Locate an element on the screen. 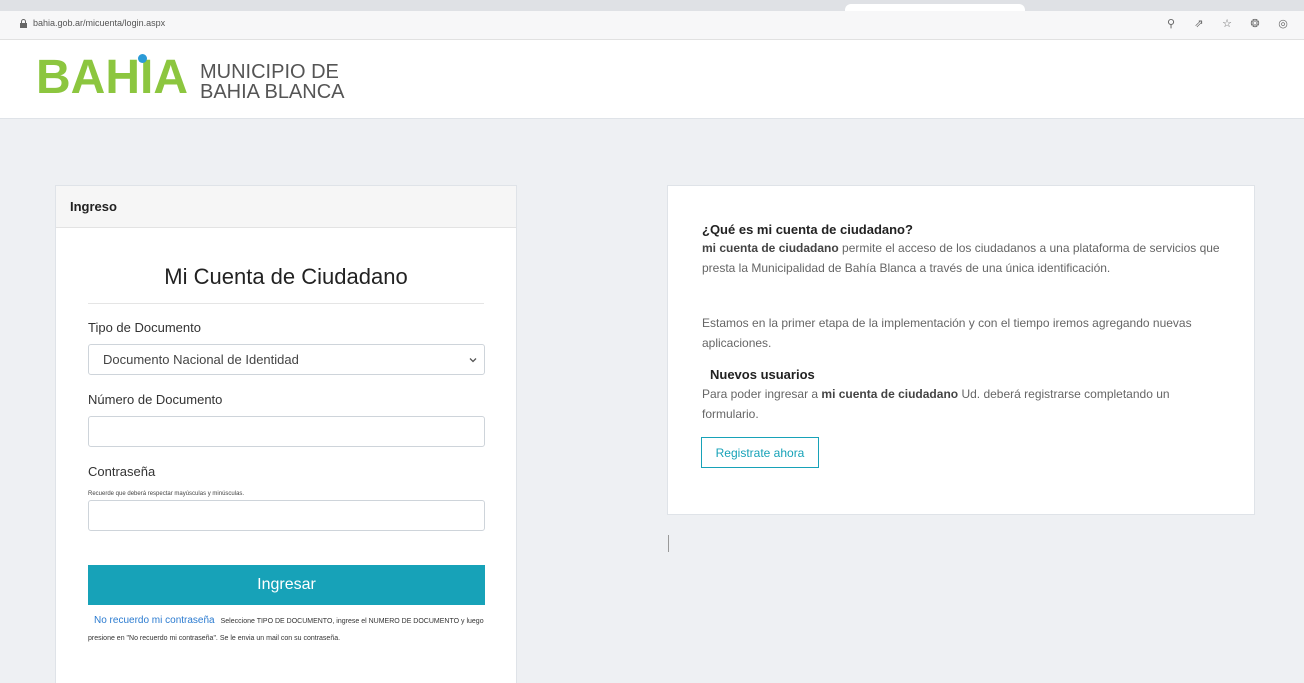 This screenshot has width=1304, height=683. info-p3-bold: mi cuenta de ciudadano is located at coordinates (890, 394).